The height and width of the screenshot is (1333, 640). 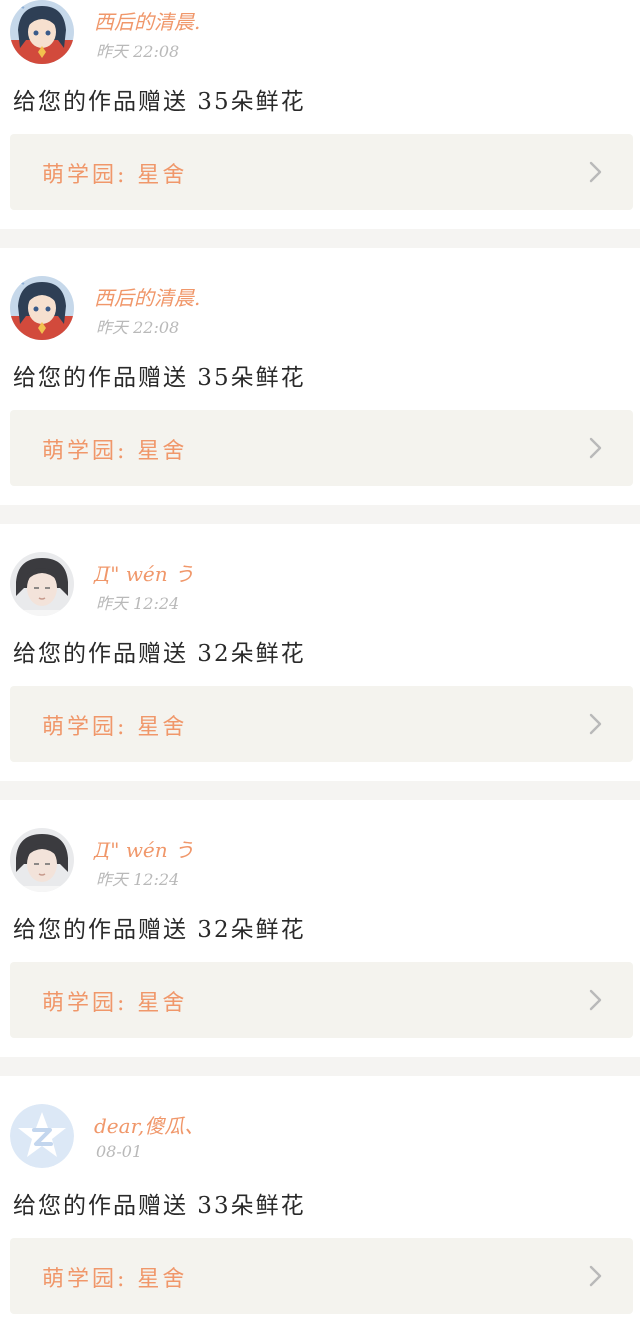 What do you see at coordinates (159, 1206) in the screenshot?
I see `gift-message: 给您的作品赠送 33朵鲜花` at bounding box center [159, 1206].